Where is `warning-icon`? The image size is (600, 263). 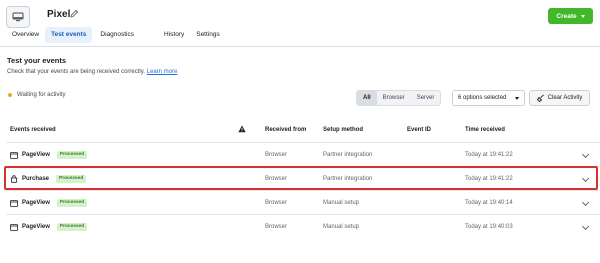 warning-icon is located at coordinates (242, 129).